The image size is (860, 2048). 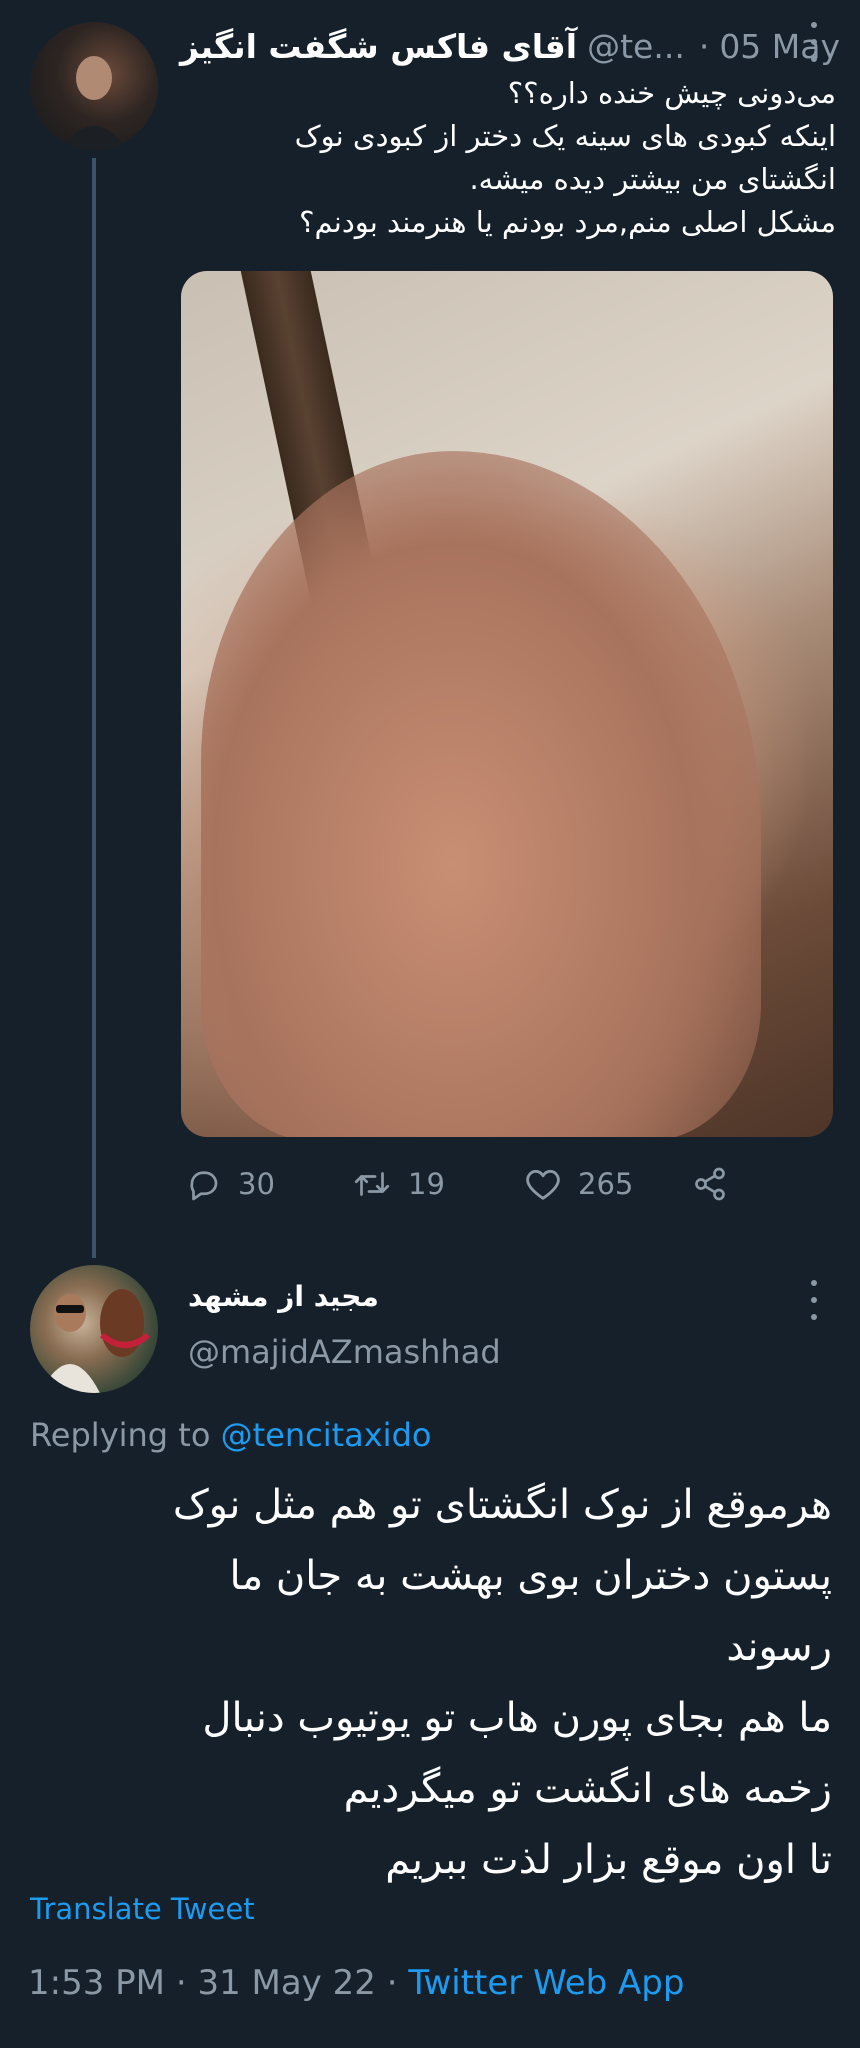 What do you see at coordinates (426, 1184) in the screenshot?
I see `retweet-count: 19` at bounding box center [426, 1184].